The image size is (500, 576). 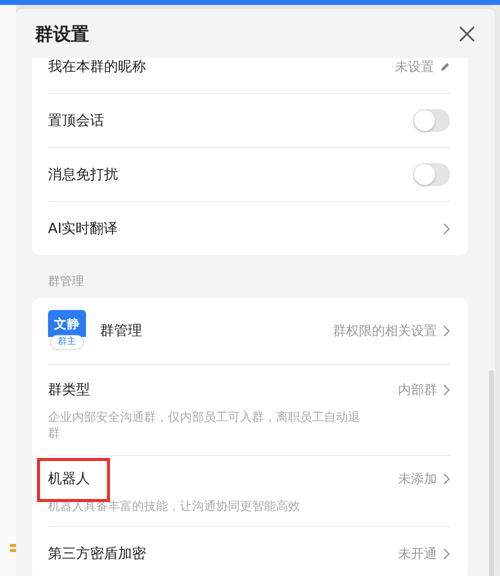 What do you see at coordinates (13, 548) in the screenshot?
I see `app-icon` at bounding box center [13, 548].